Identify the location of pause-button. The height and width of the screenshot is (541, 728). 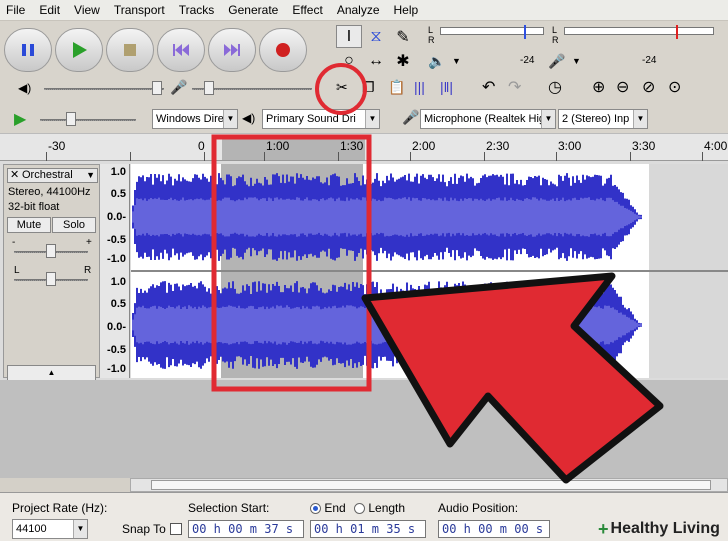
(28, 50).